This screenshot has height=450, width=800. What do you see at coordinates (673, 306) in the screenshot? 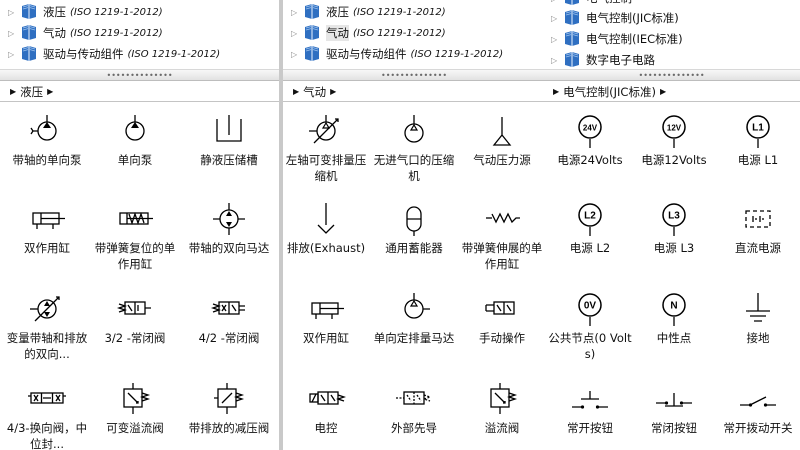
I see `svg-text: N` at bounding box center [673, 306].